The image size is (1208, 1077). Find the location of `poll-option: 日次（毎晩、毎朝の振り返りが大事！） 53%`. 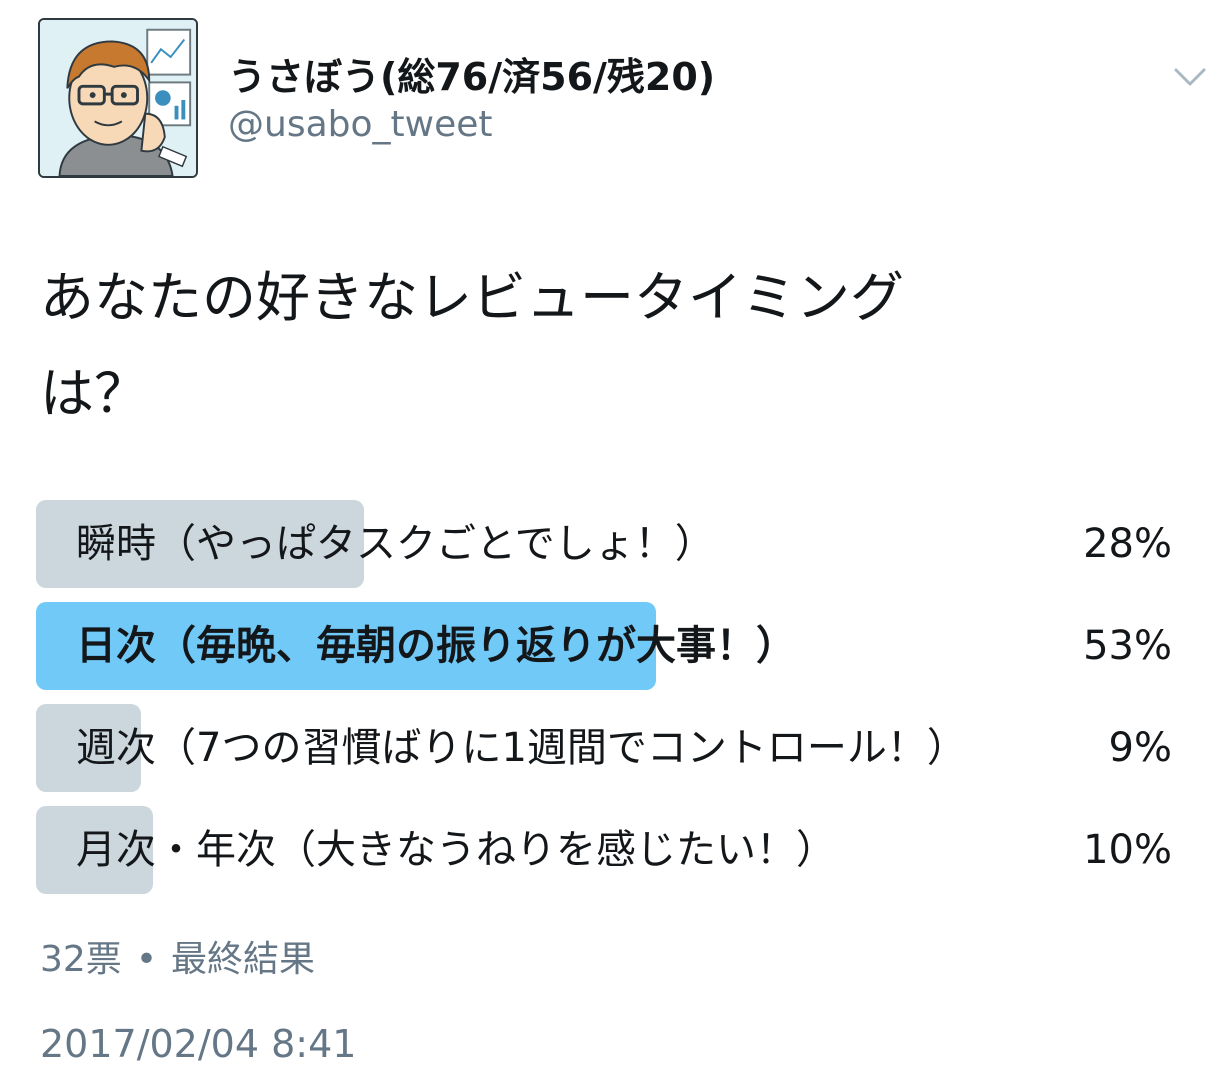

poll-option: 日次（毎晩、毎朝の振り返りが大事！） 53% is located at coordinates (604, 646).